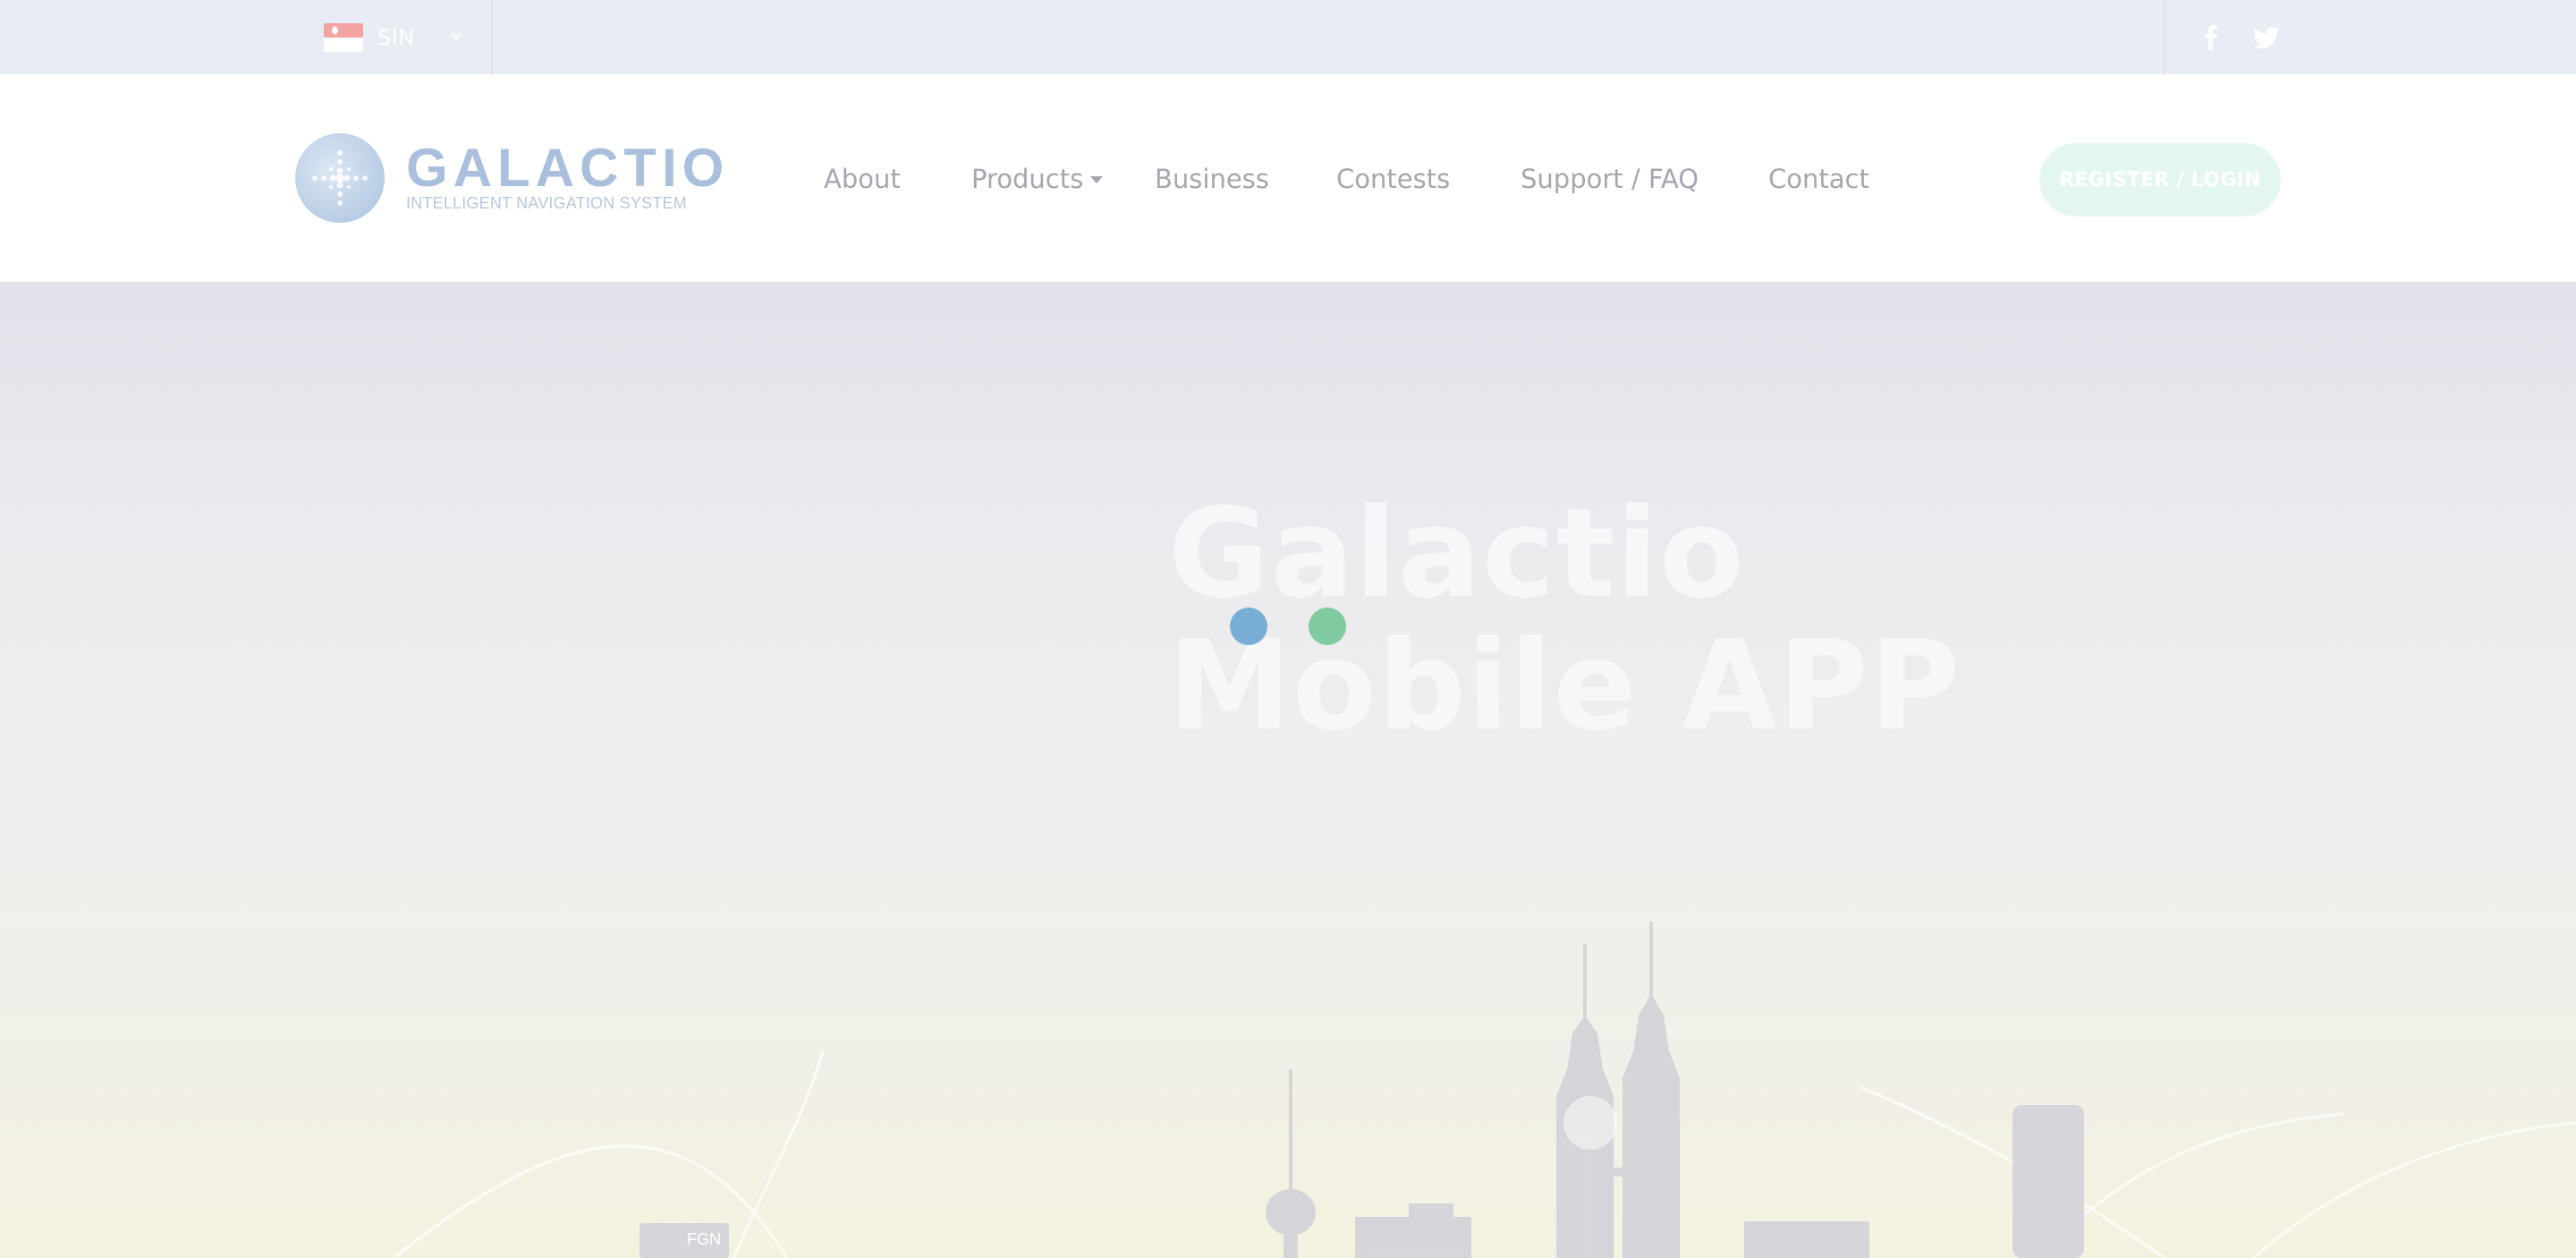 The width and height of the screenshot is (2576, 1258). I want to click on topbar-divider-right, so click(2164, 37).